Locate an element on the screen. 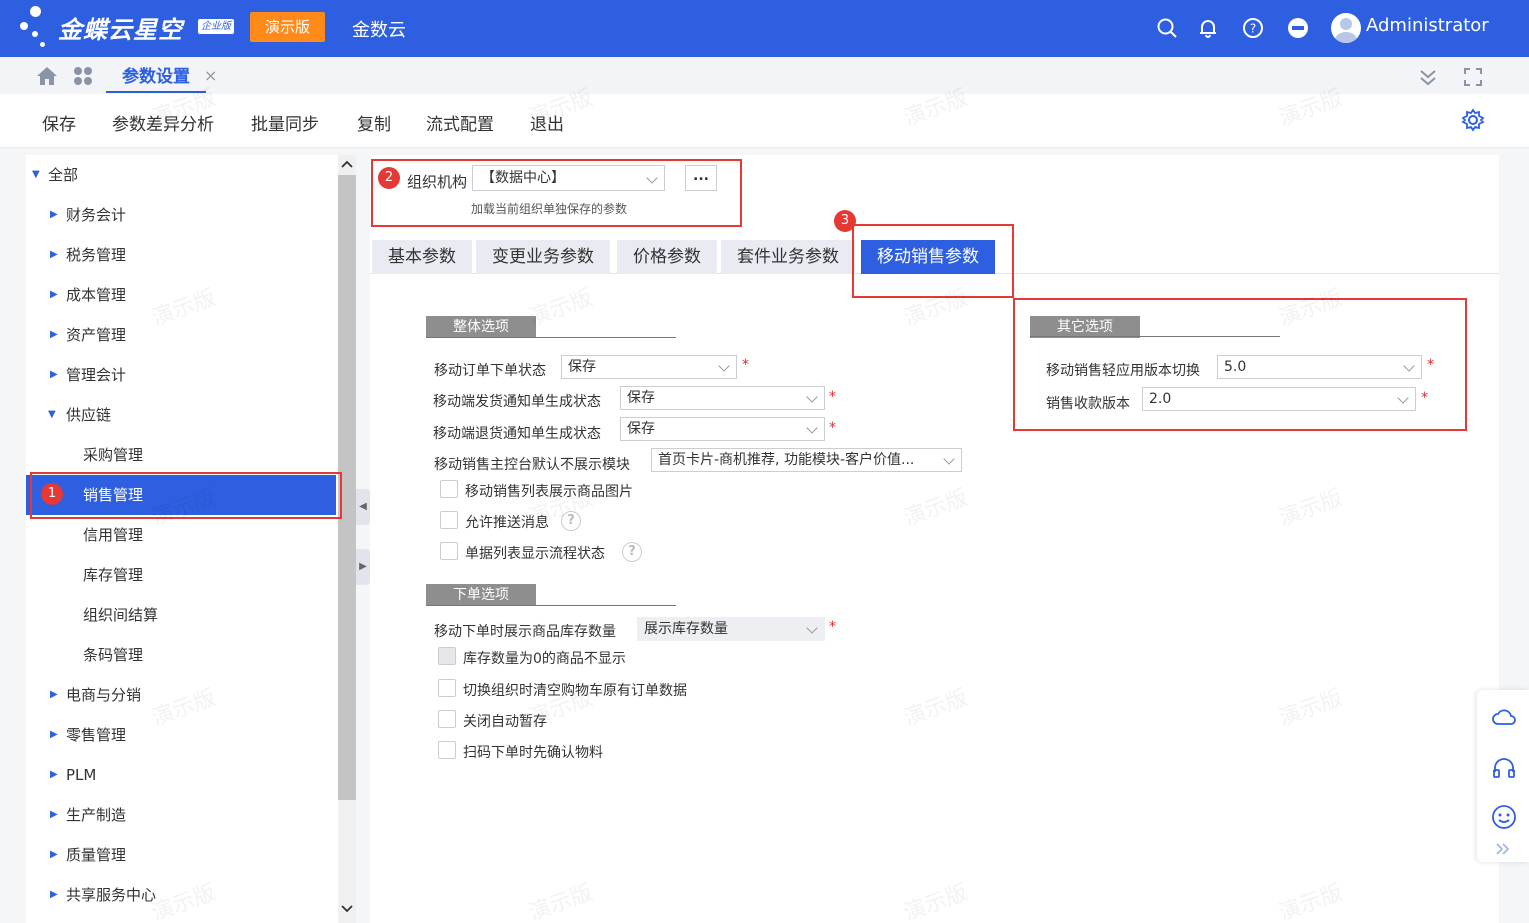  minus-circle-icon is located at coordinates (1298, 28).